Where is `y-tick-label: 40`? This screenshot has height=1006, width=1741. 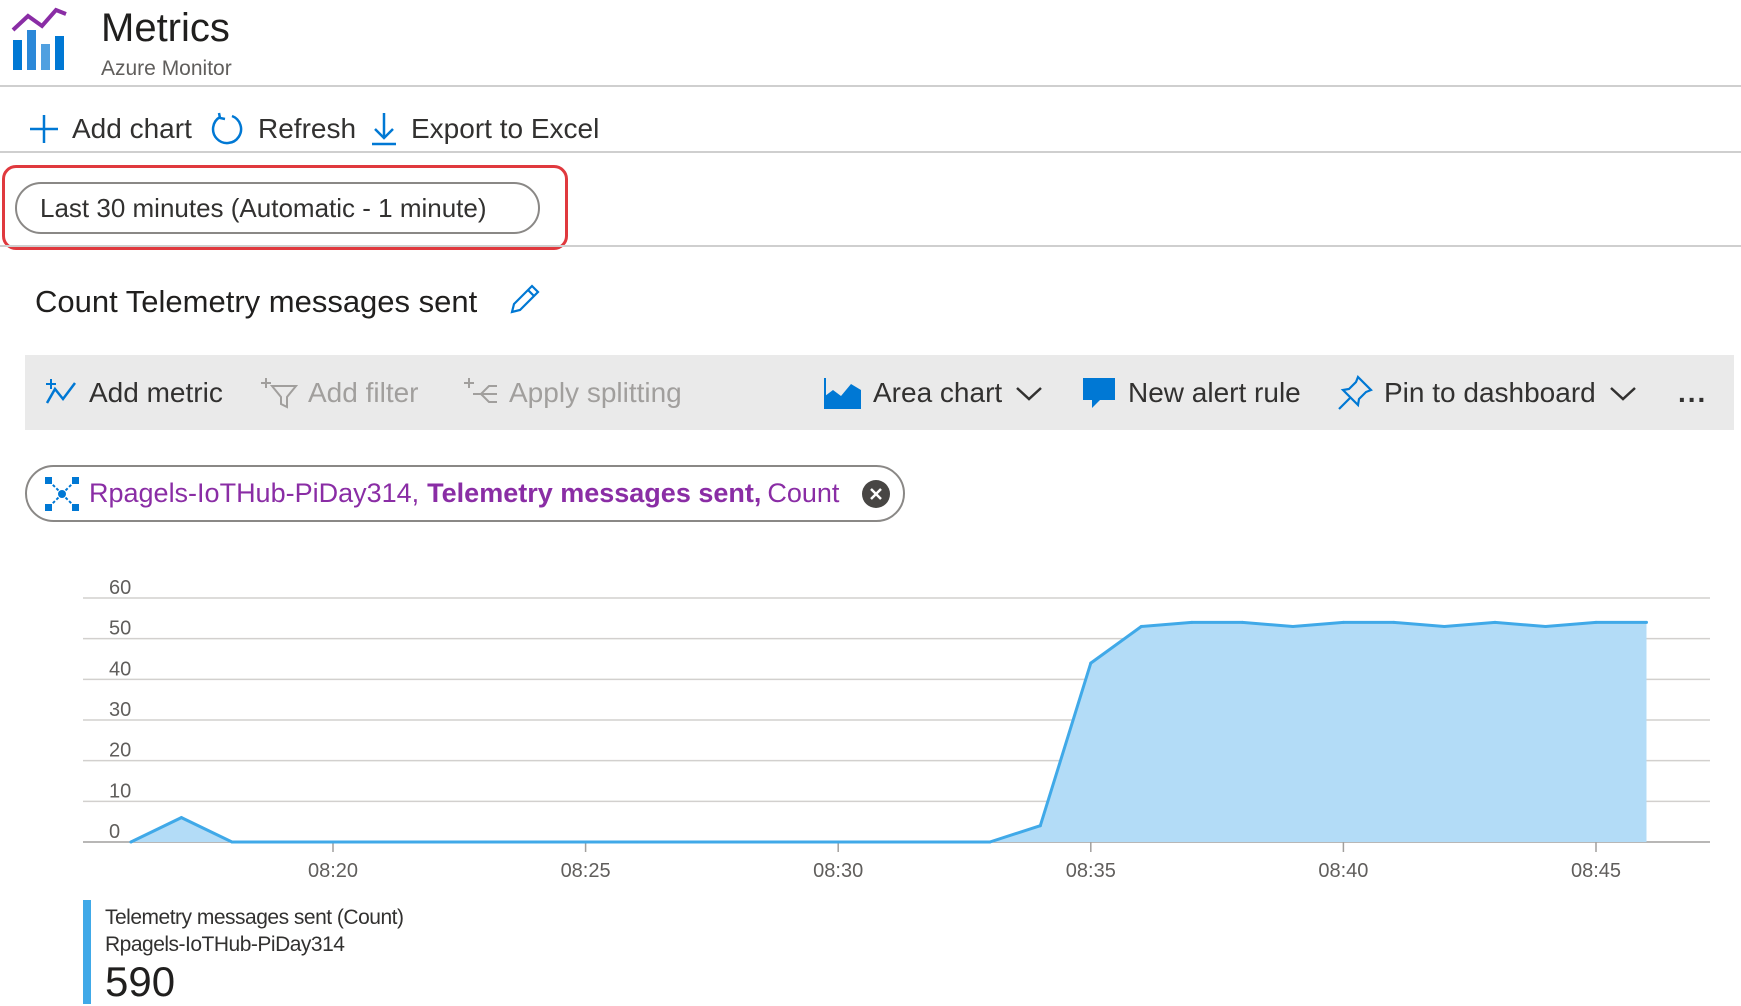 y-tick-label: 40 is located at coordinates (120, 669).